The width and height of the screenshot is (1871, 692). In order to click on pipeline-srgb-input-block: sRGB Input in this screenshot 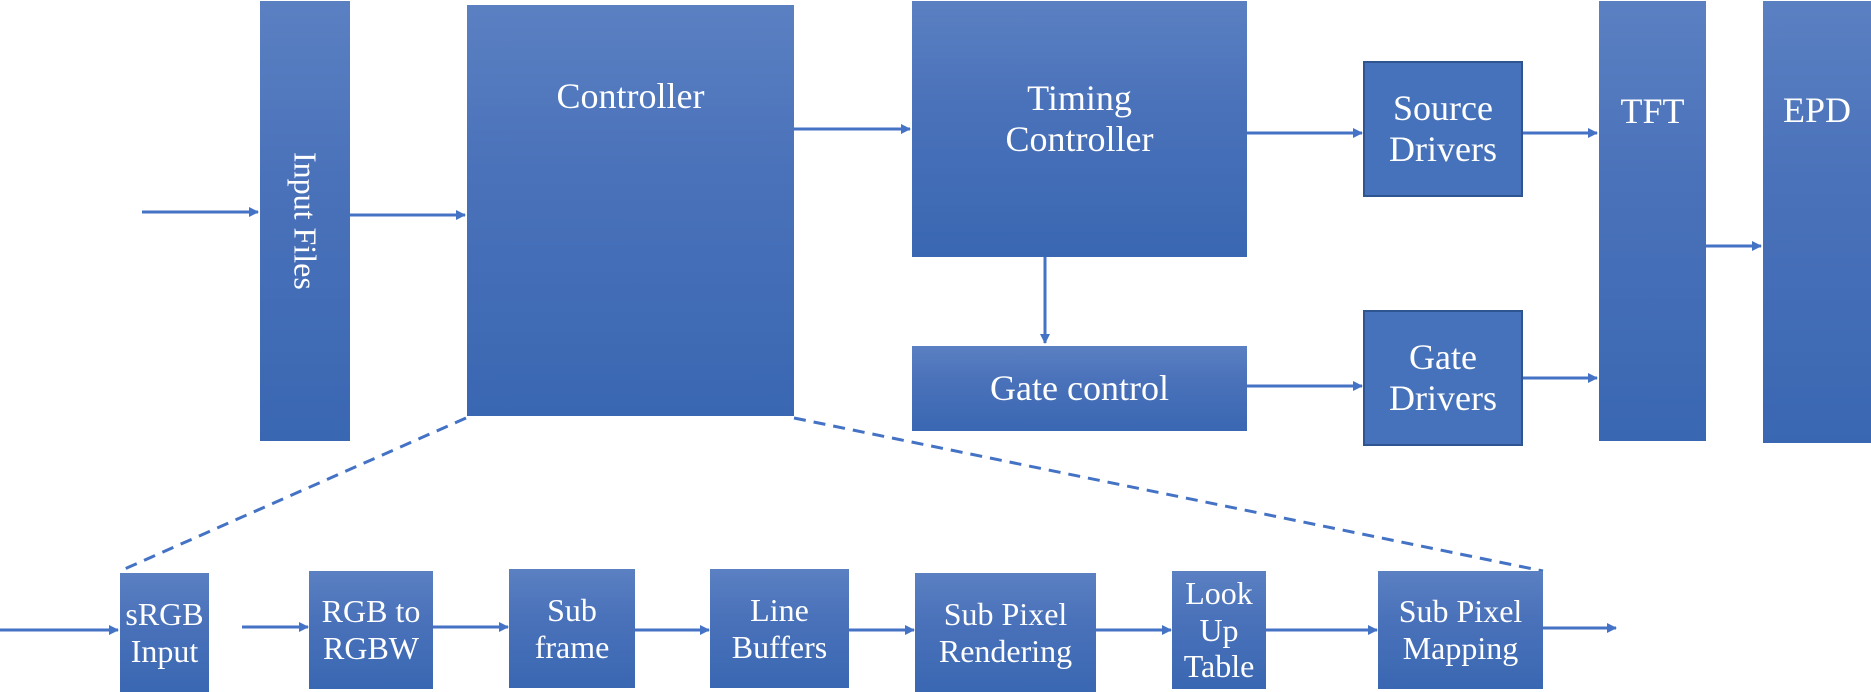, I will do `click(164, 632)`.